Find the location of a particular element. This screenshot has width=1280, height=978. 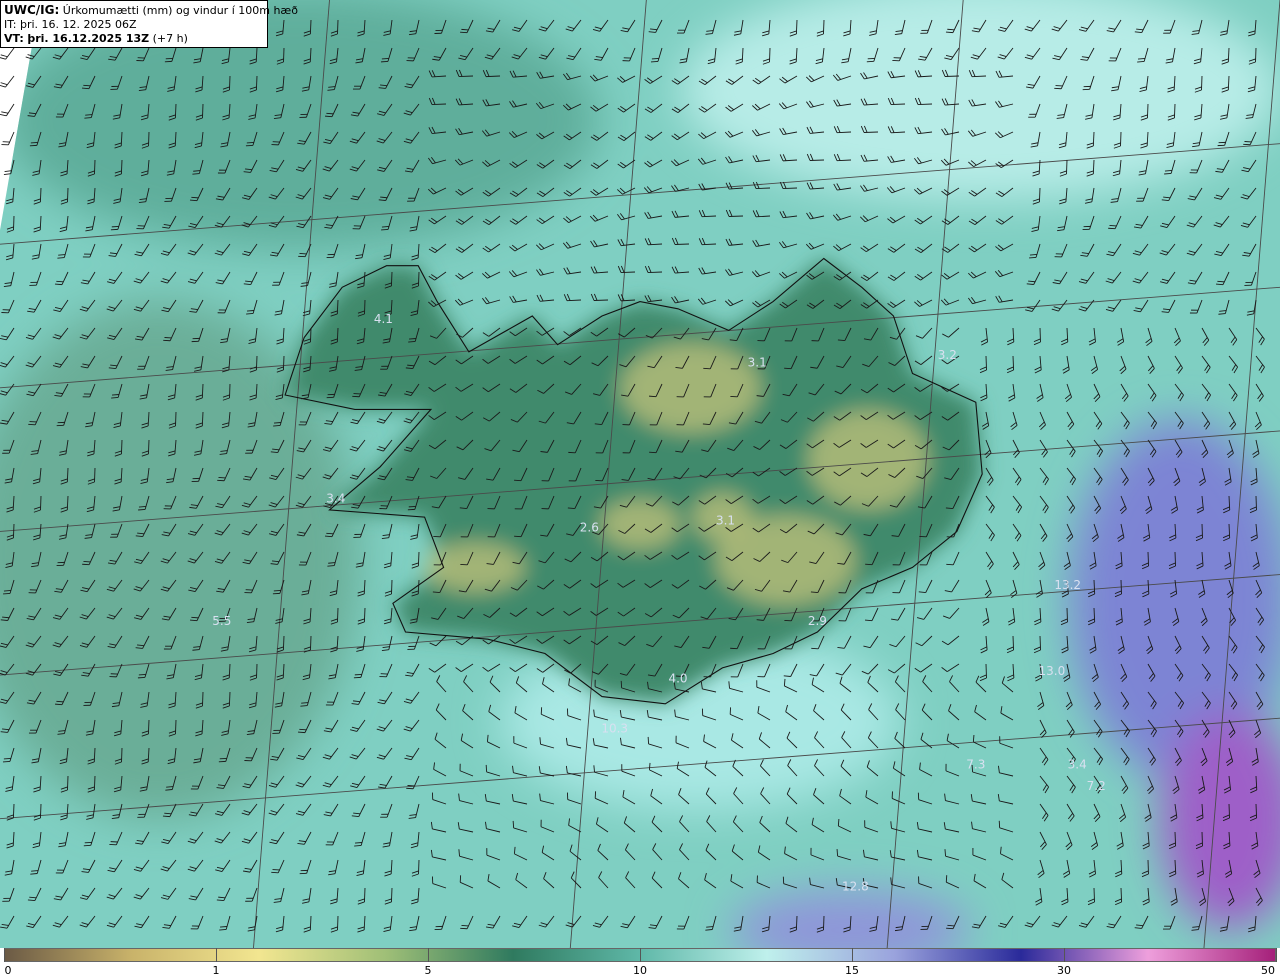

initial-time-label: IT: is located at coordinates (10, 24).